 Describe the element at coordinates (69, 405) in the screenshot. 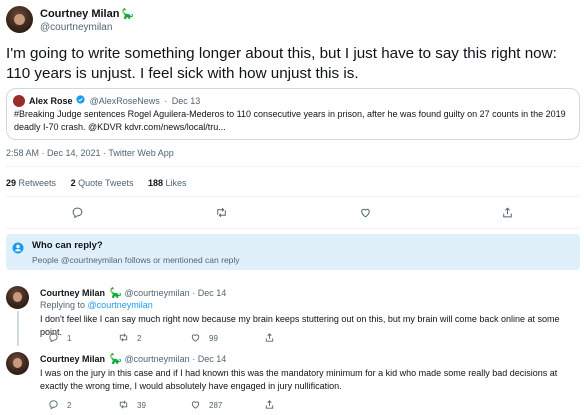

I see `reply-count: 2` at that location.